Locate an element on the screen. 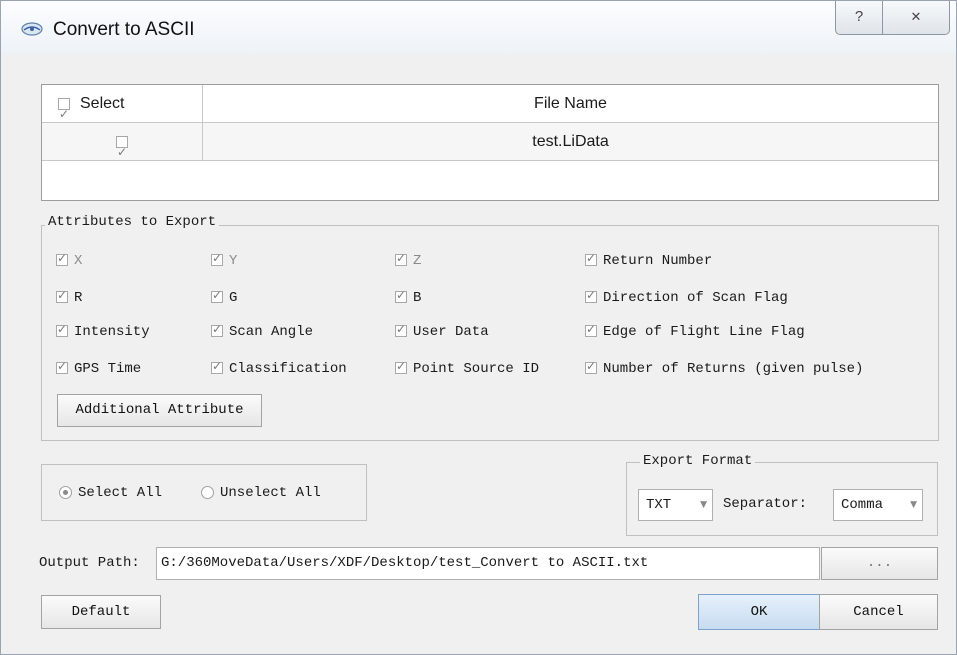 Image resolution: width=957 pixels, height=655 pixels. attribute-checkbox-g: G is located at coordinates (224, 297).